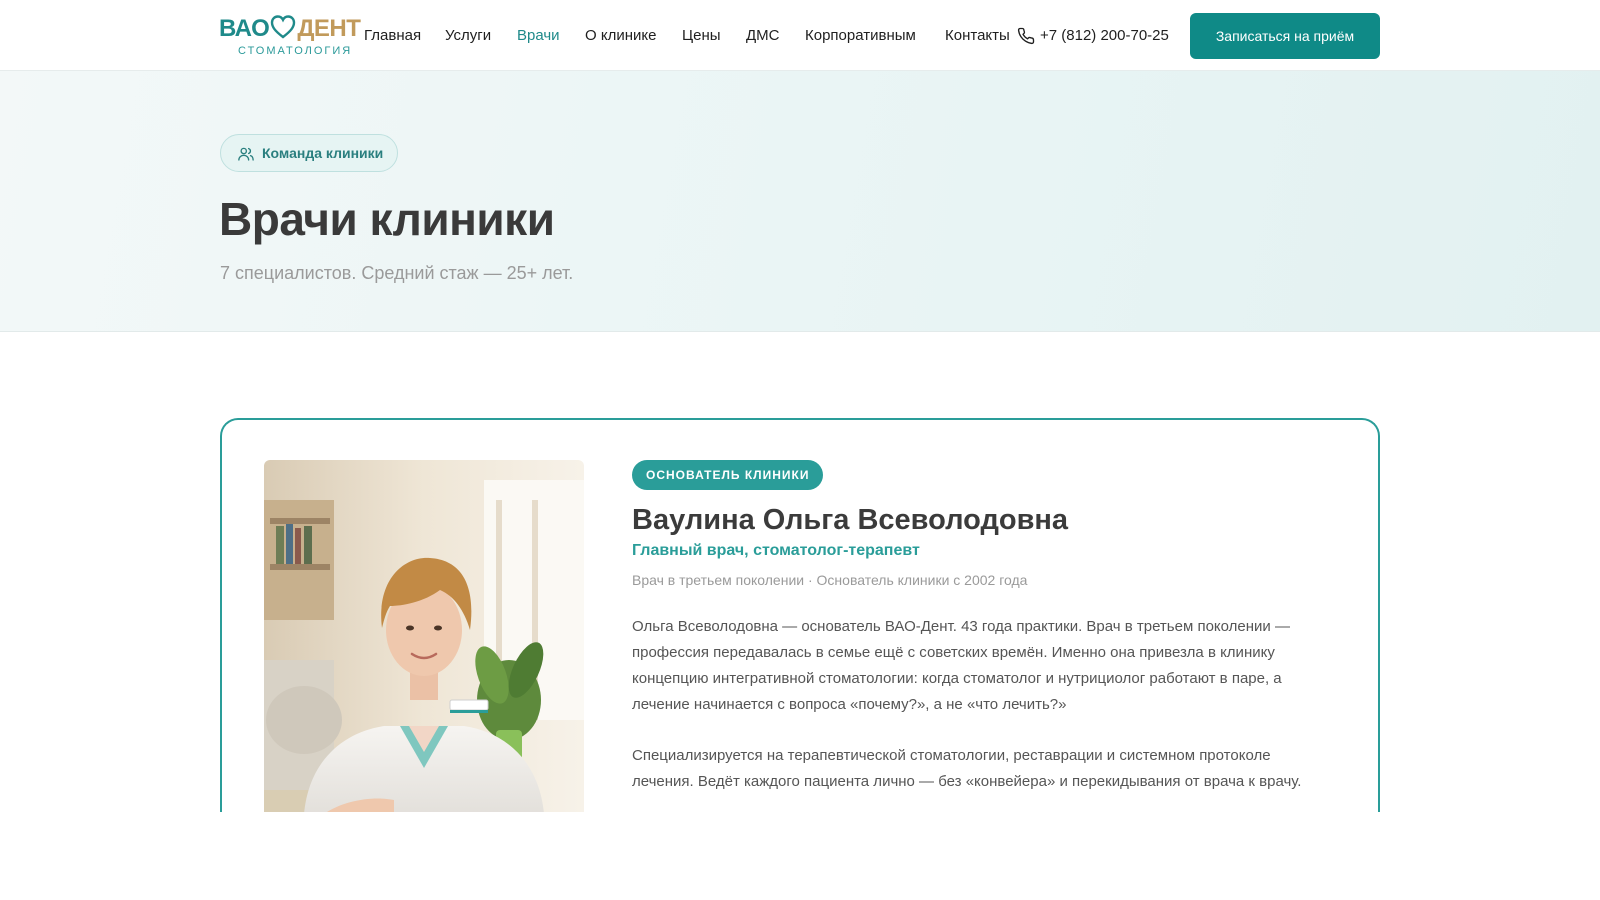 The height and width of the screenshot is (900, 1600). What do you see at coordinates (728, 475) in the screenshot?
I see `founder-badge: ОСНОВАТЕЛЬ КЛИНИКИ` at bounding box center [728, 475].